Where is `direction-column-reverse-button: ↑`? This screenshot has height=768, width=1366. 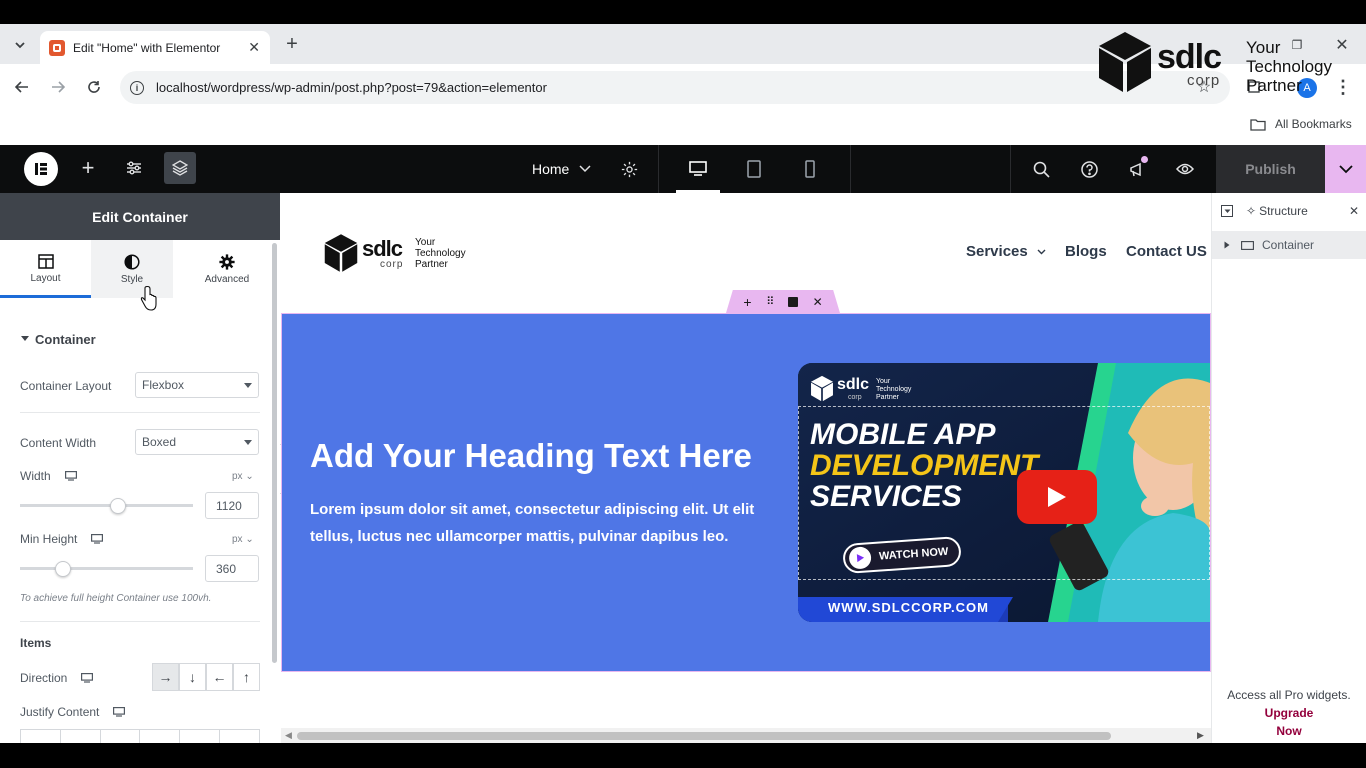
direction-column-reverse-button: ↑ is located at coordinates (246, 677).